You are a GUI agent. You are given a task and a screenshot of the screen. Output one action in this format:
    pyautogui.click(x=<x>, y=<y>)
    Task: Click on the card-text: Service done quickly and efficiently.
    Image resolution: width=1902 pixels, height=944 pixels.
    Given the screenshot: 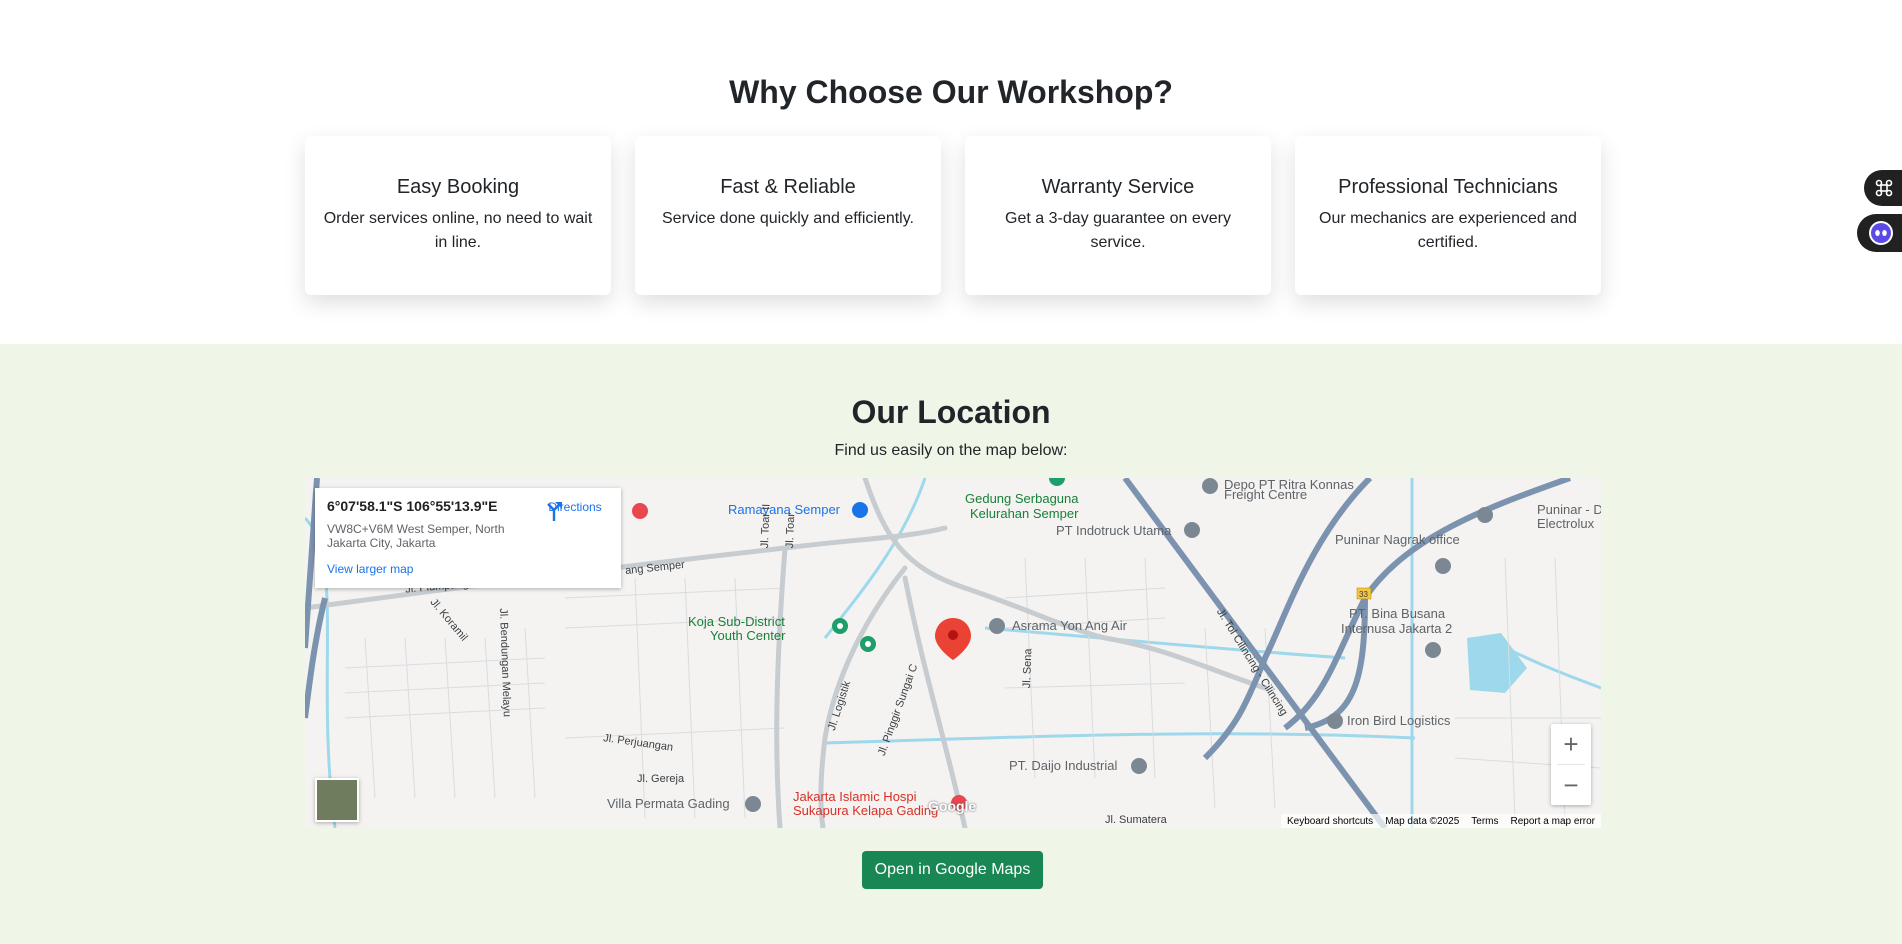 What is the action you would take?
    pyautogui.click(x=788, y=218)
    